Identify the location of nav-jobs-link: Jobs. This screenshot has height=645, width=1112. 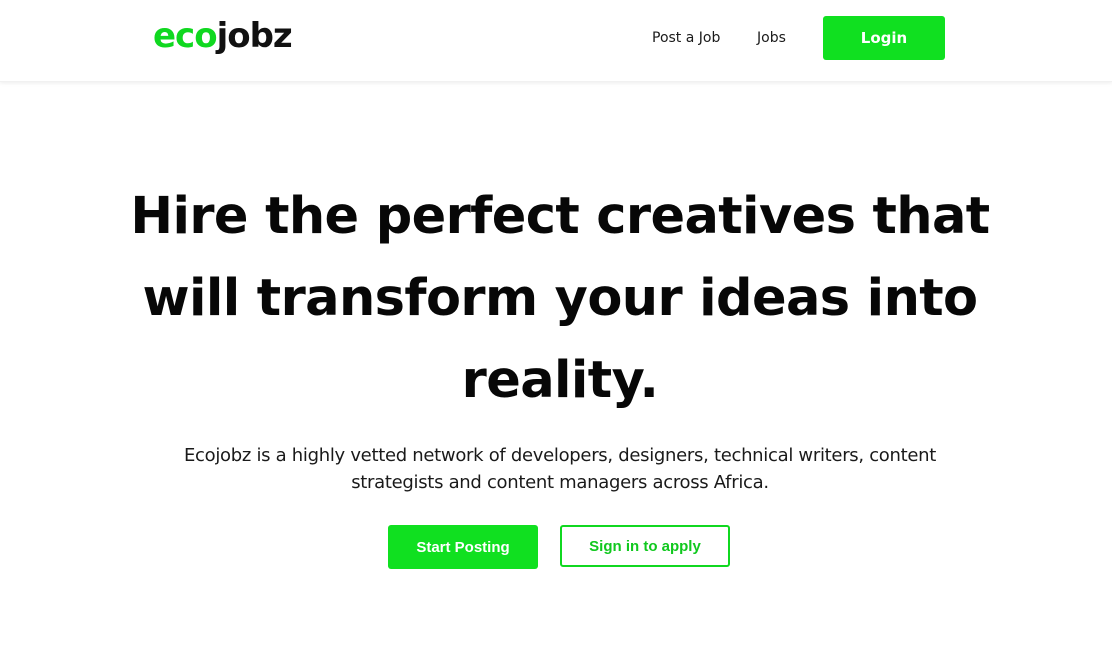
(771, 38).